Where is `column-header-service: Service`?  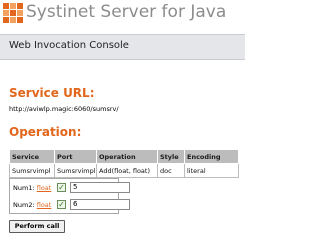
column-header-service: Service is located at coordinates (32, 156).